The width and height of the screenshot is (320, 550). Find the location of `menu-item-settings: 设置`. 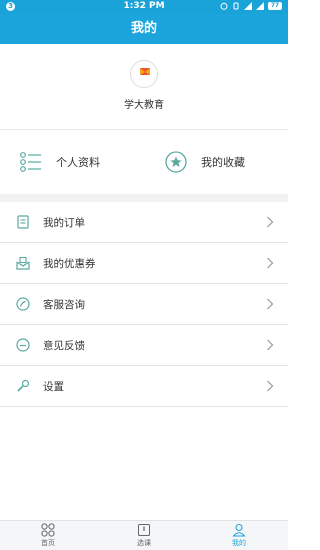

menu-item-settings: 设置 is located at coordinates (144, 386).